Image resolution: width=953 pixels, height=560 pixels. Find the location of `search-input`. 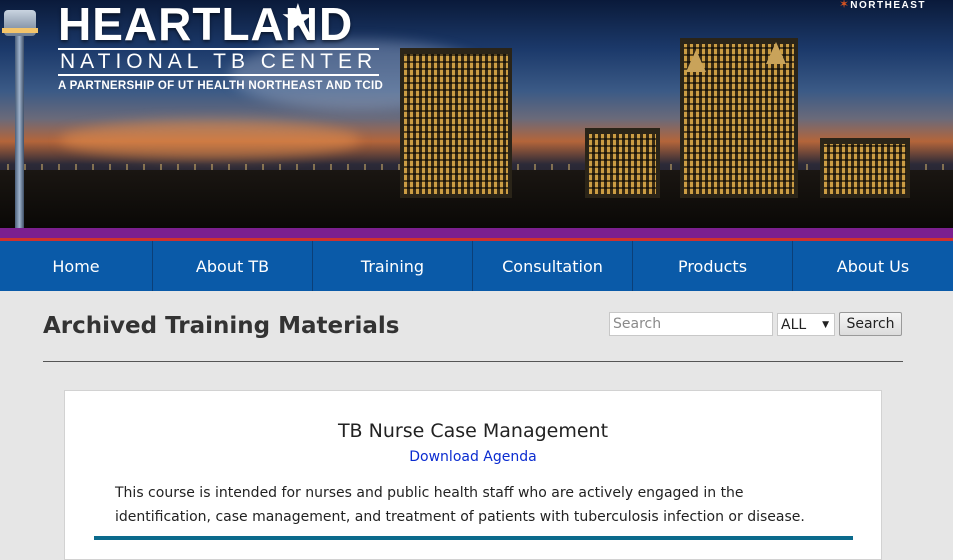

search-input is located at coordinates (691, 324).